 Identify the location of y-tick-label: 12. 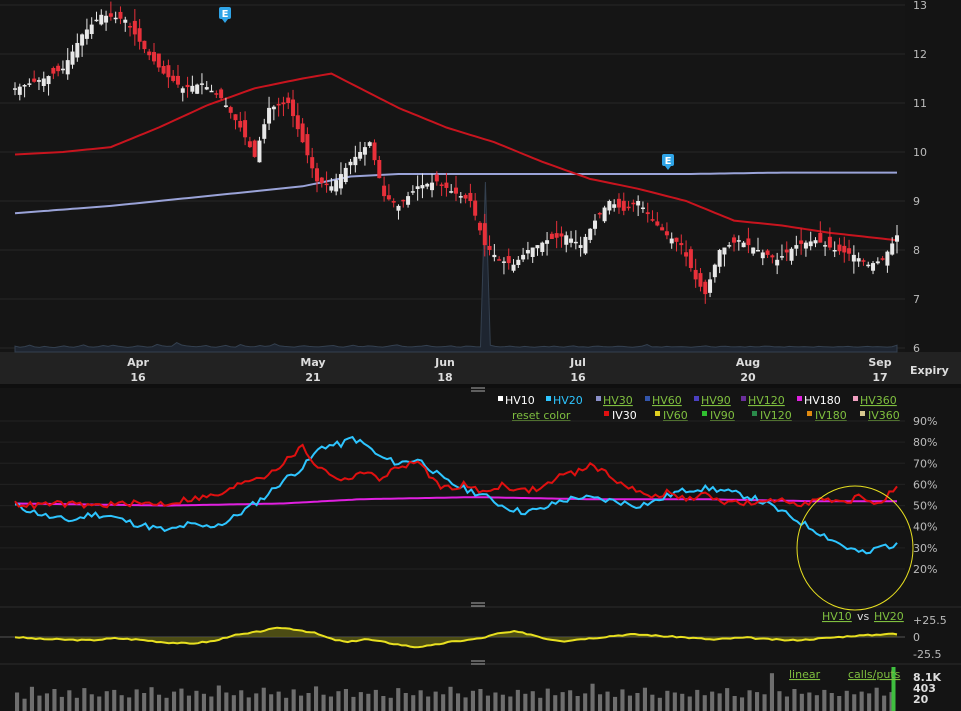
(920, 54).